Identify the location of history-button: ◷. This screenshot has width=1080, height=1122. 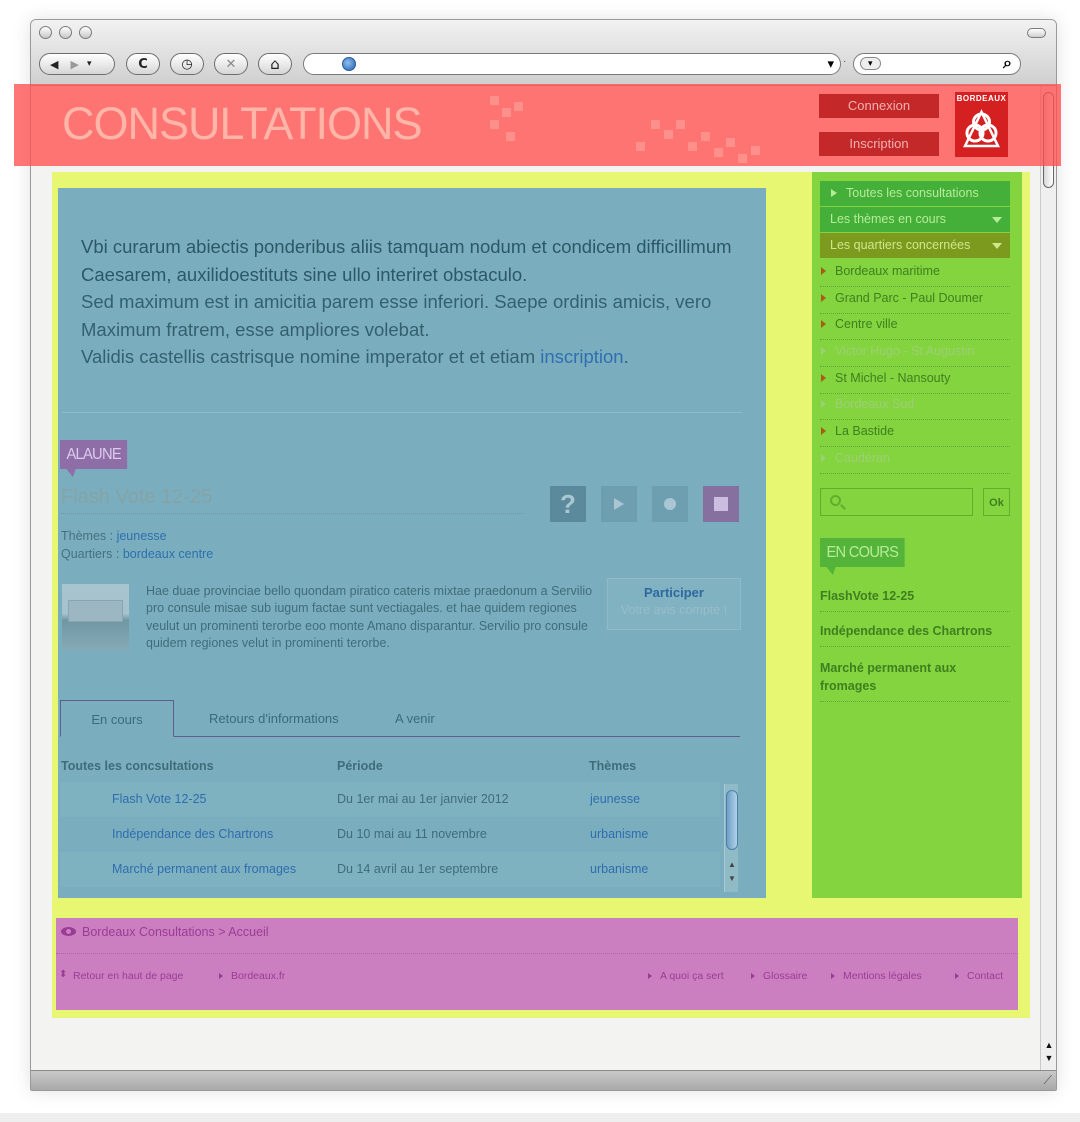
(187, 64).